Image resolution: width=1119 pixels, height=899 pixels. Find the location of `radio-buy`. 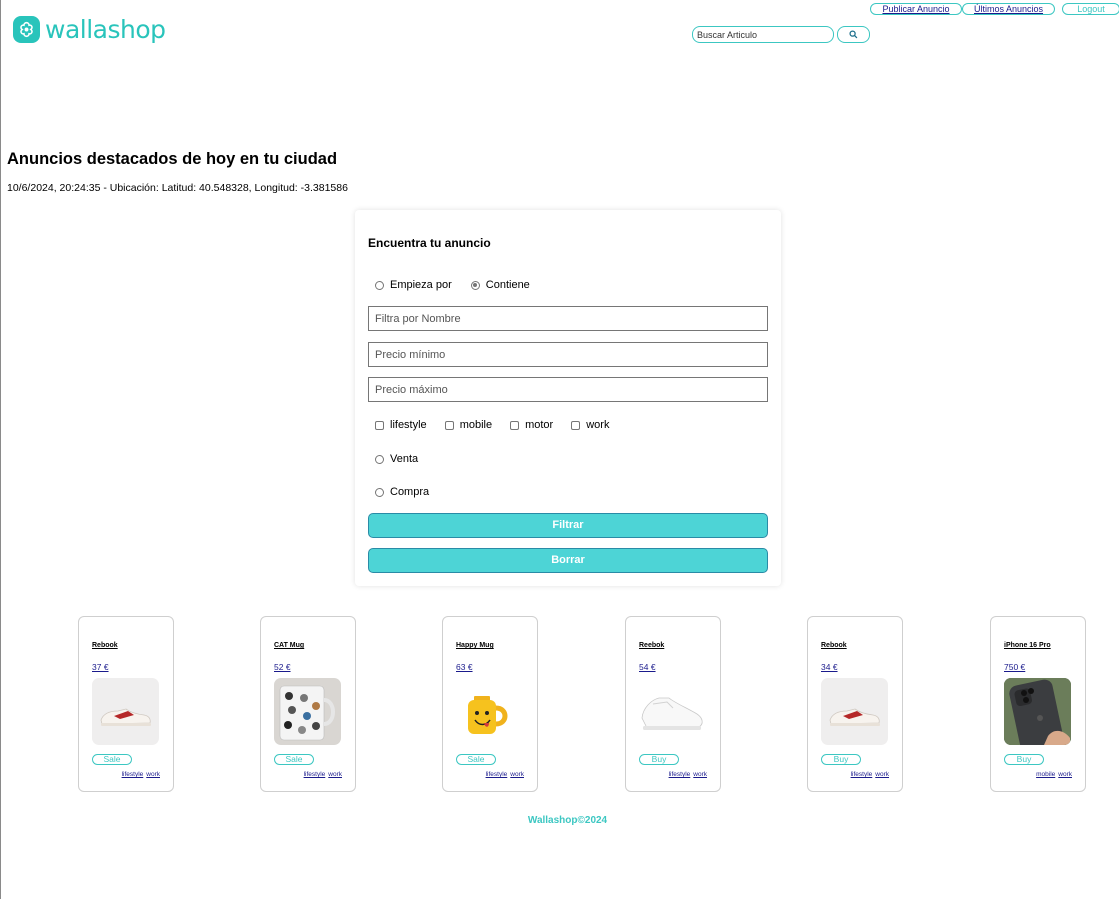

radio-buy is located at coordinates (379, 492).